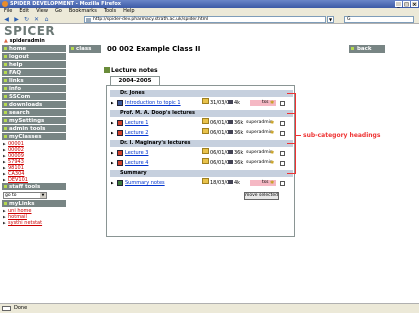  I want to click on reload-icon: ↻, so click(26, 19).